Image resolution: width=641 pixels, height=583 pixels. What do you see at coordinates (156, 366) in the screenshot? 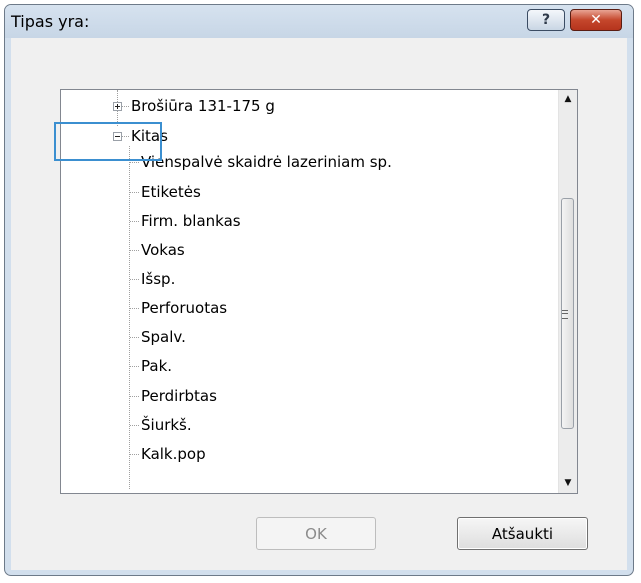
I see `tree-item-child: Pak.` at bounding box center [156, 366].